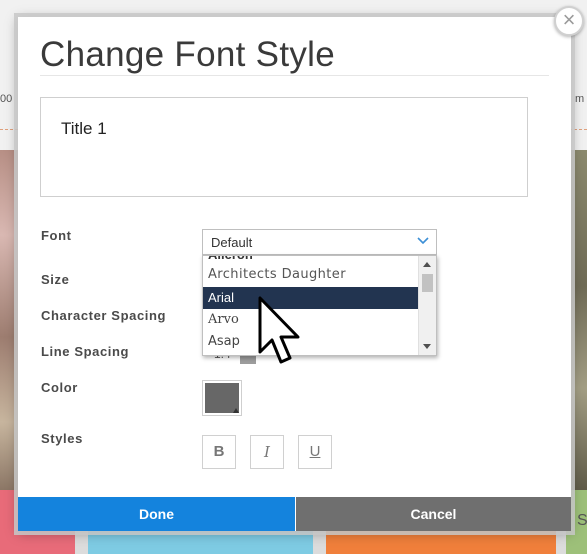  What do you see at coordinates (6, 99) in the screenshot?
I see `background-text-left: 00` at bounding box center [6, 99].